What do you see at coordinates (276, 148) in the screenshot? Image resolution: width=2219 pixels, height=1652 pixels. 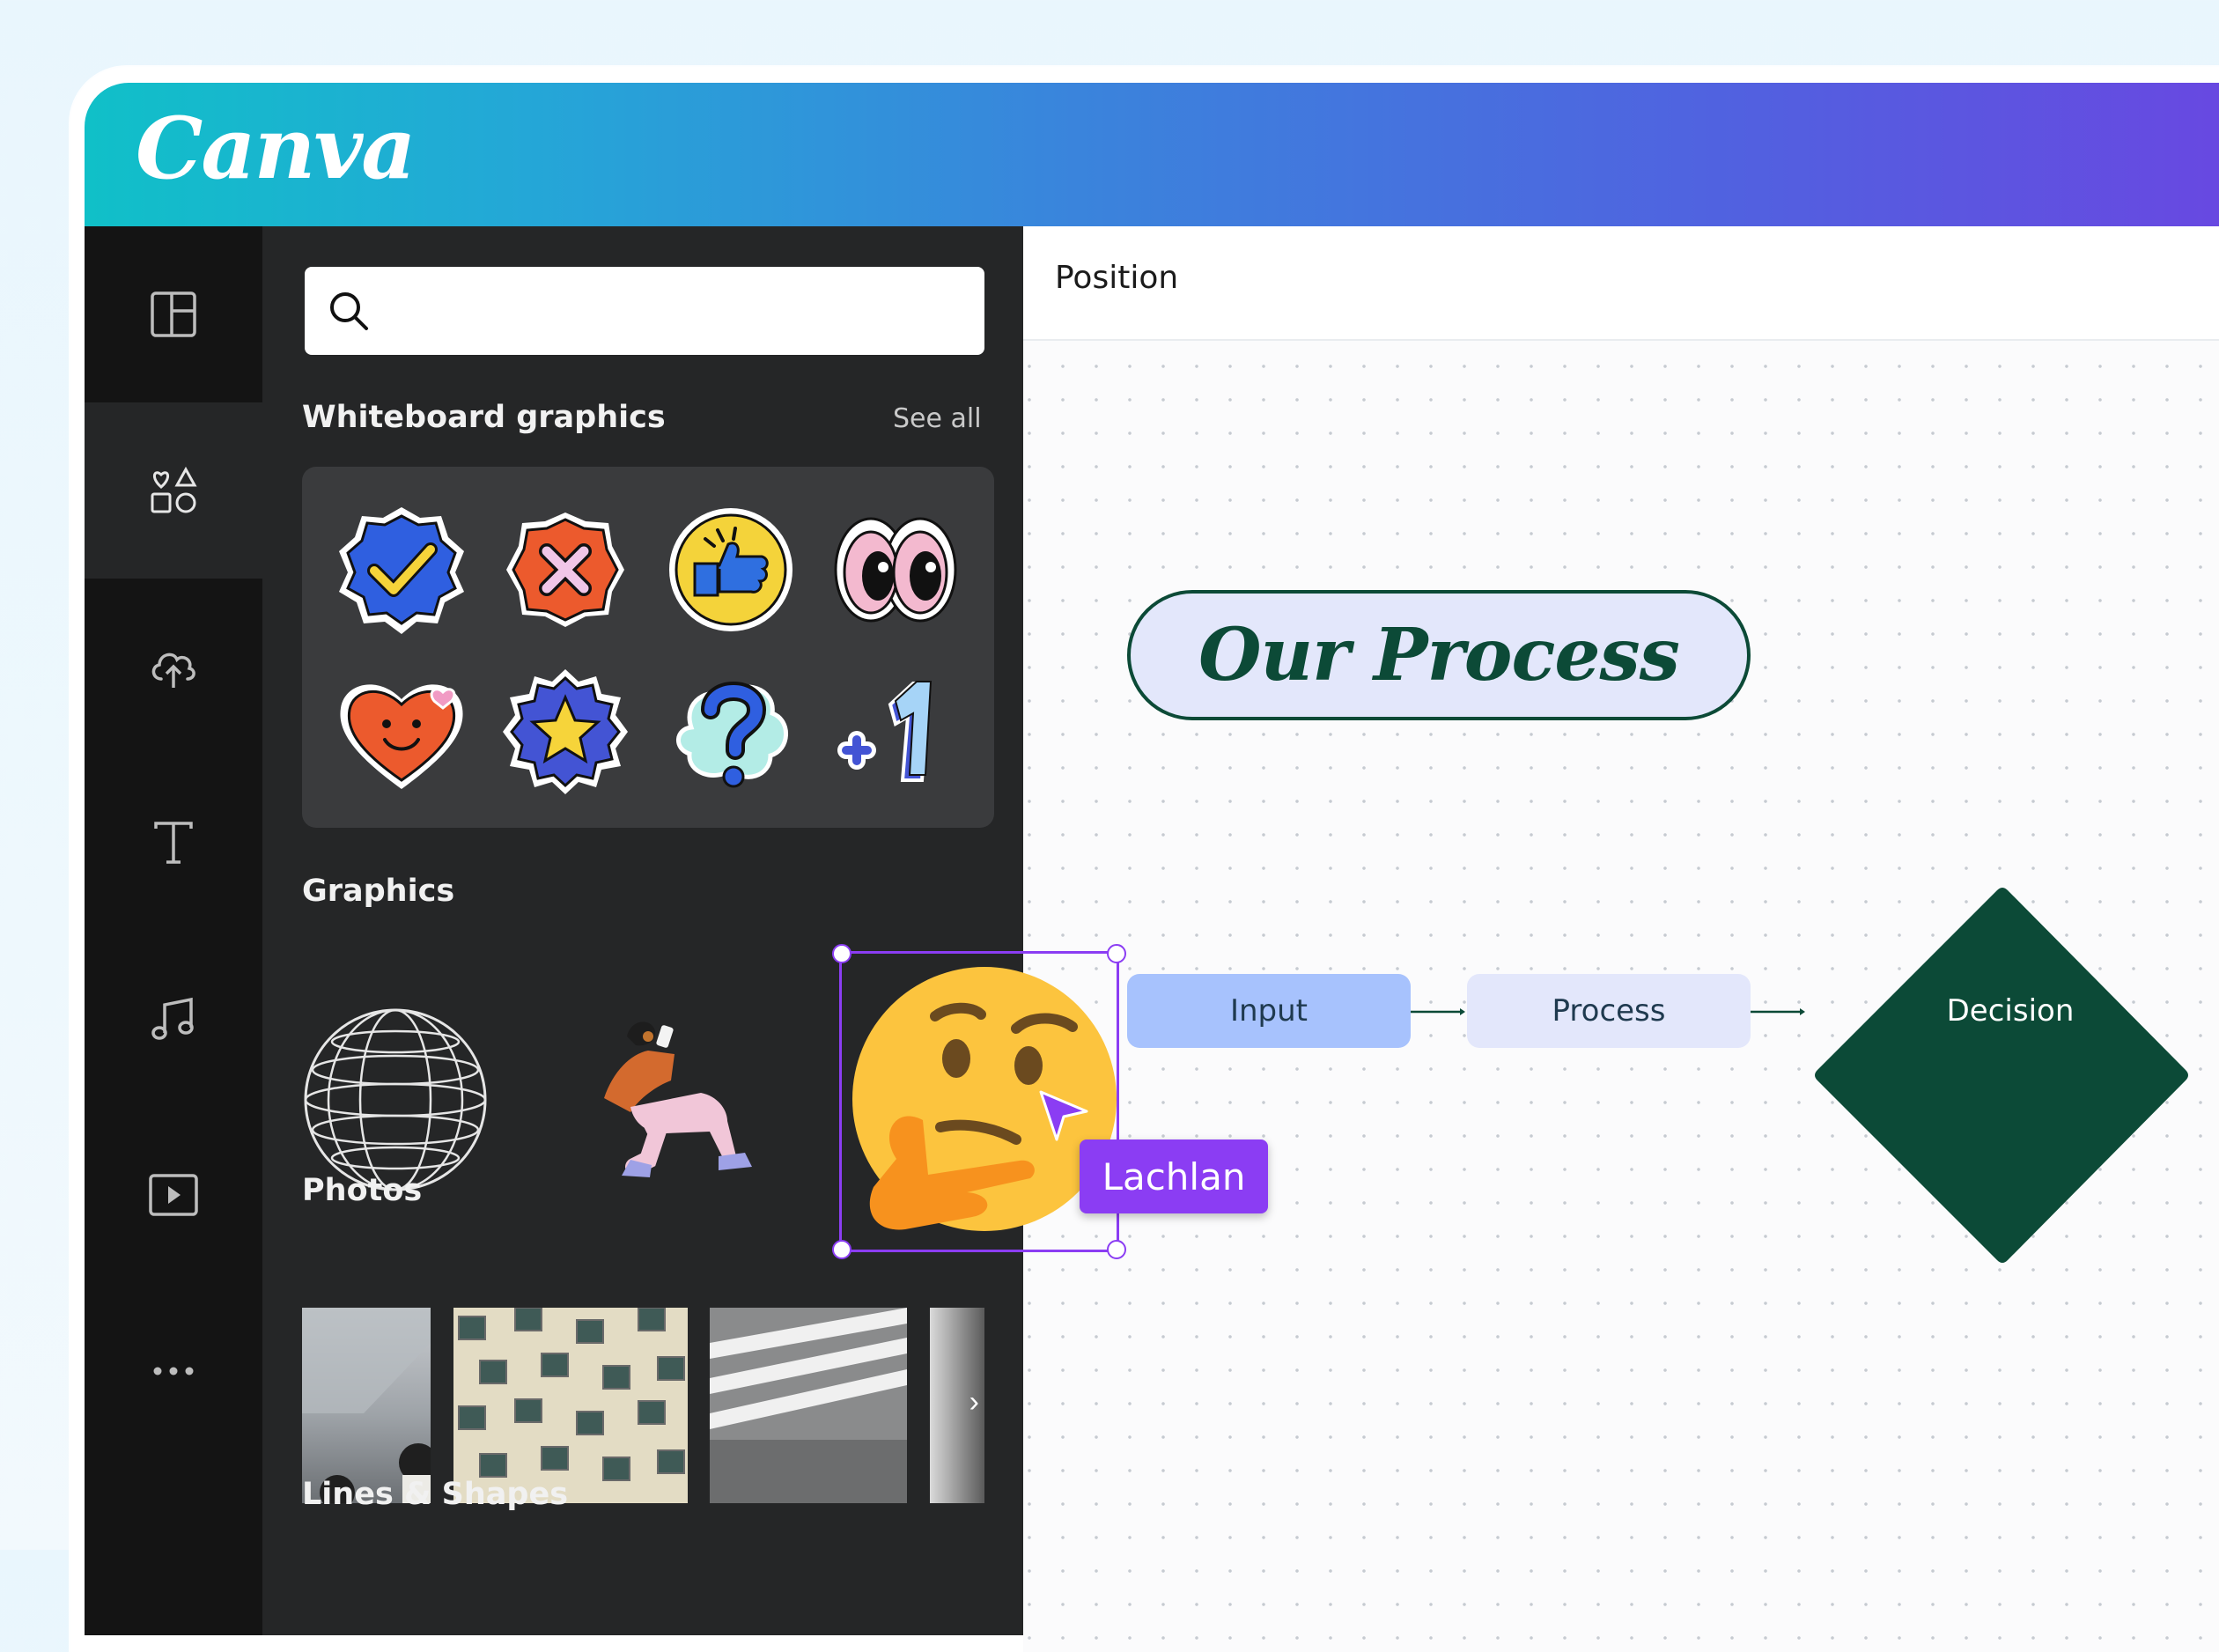 I see `canva-logo: Canva` at bounding box center [276, 148].